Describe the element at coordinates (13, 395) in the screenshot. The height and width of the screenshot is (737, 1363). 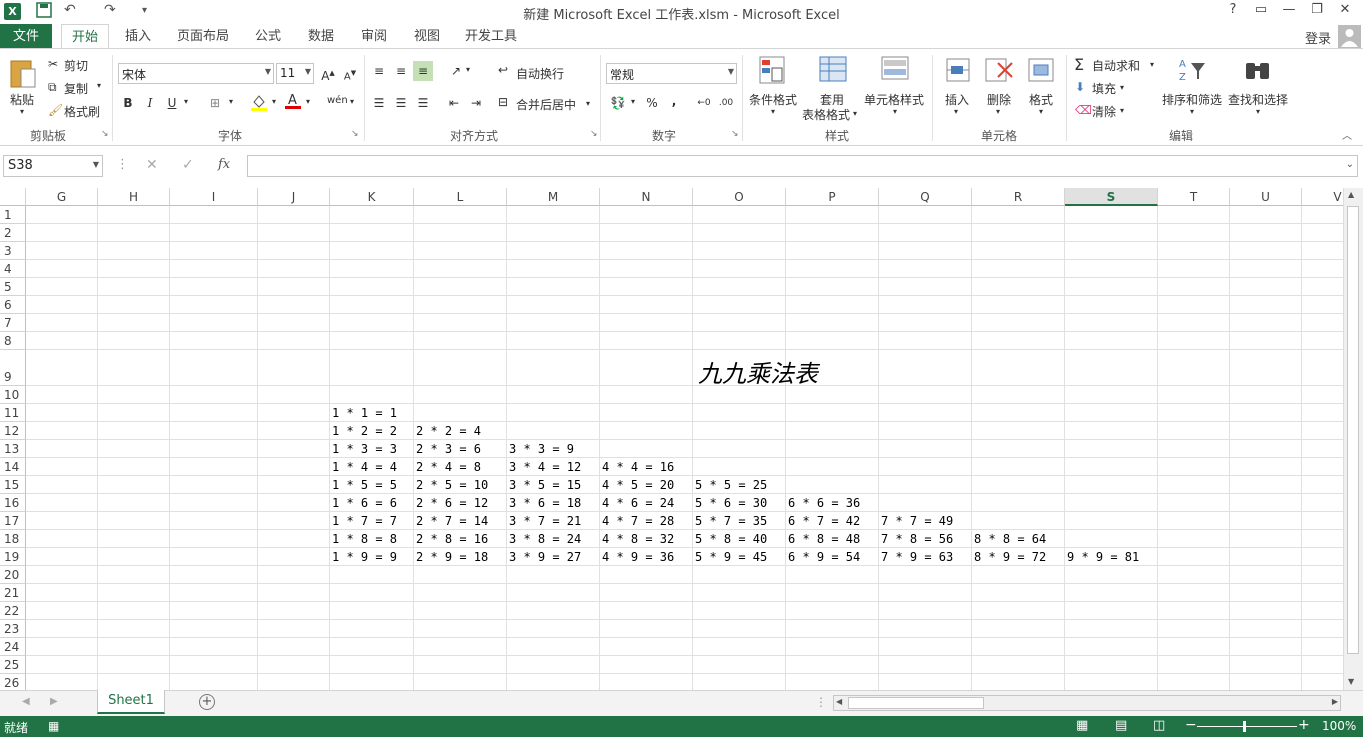
I see `row-header-10: 10` at that location.